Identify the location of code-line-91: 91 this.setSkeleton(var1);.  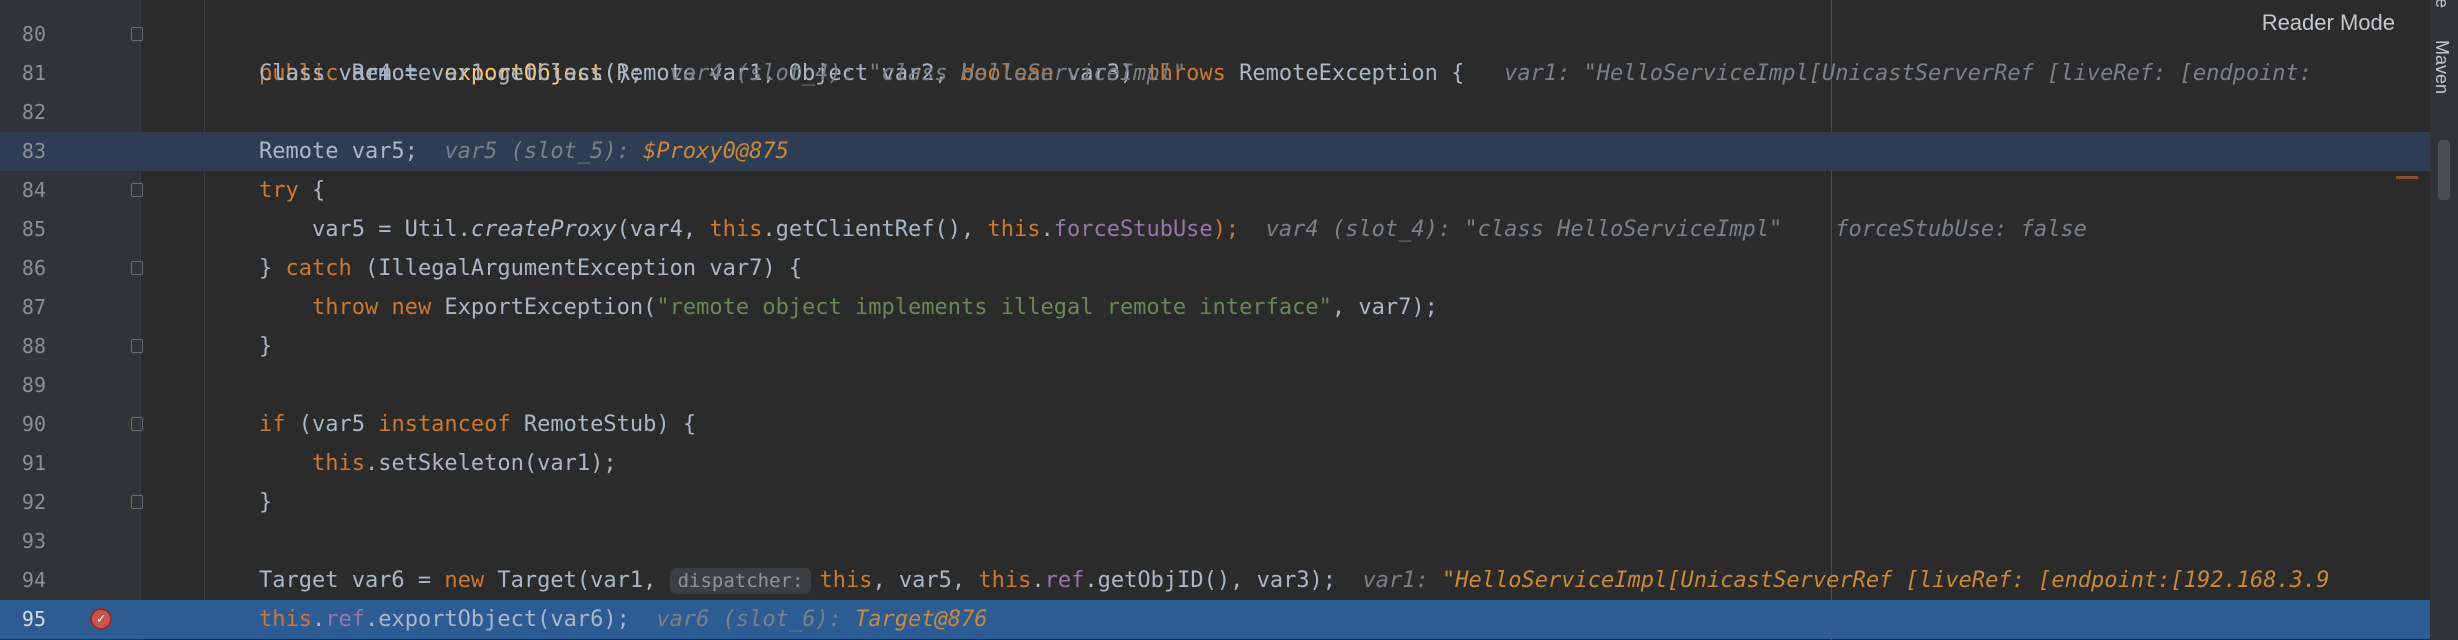
(1215, 463).